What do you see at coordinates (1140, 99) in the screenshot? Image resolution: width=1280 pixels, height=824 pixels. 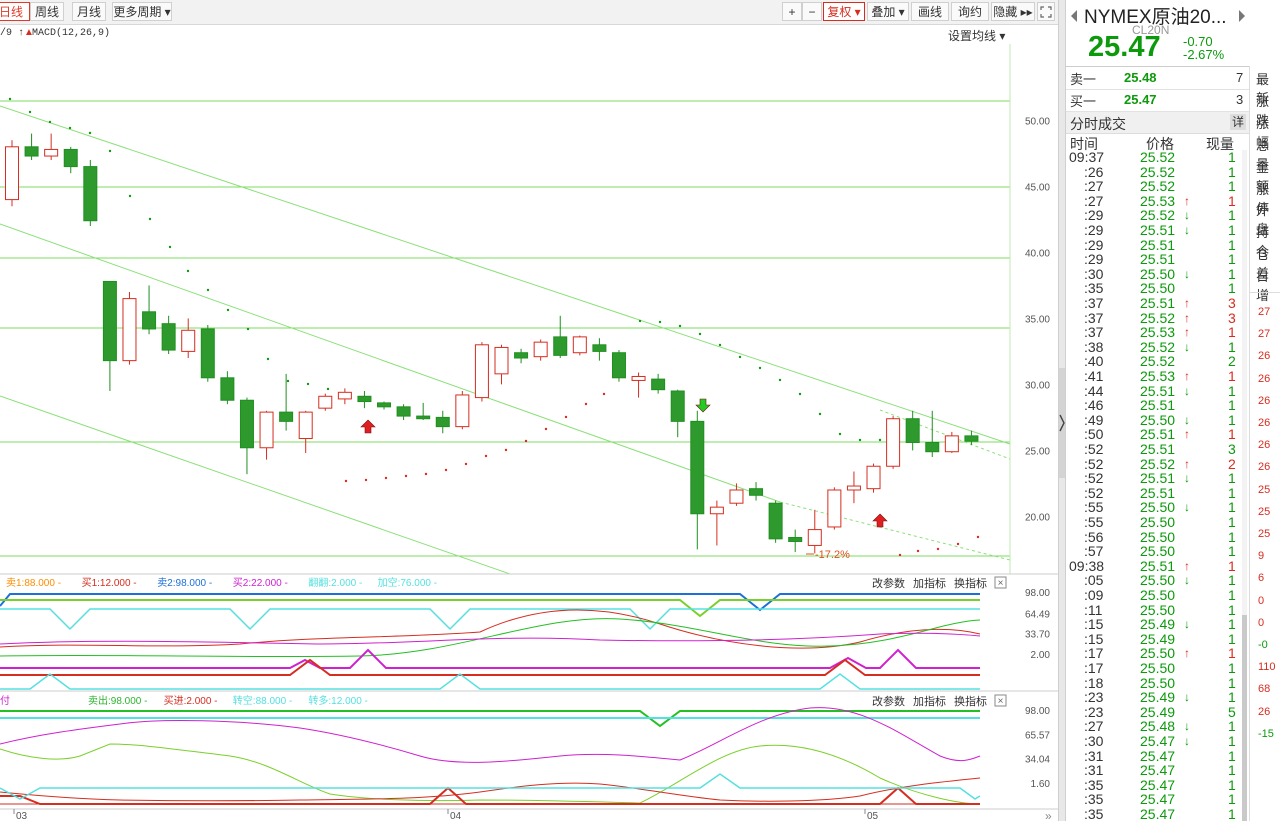 I see `bid-price: 25.47` at bounding box center [1140, 99].